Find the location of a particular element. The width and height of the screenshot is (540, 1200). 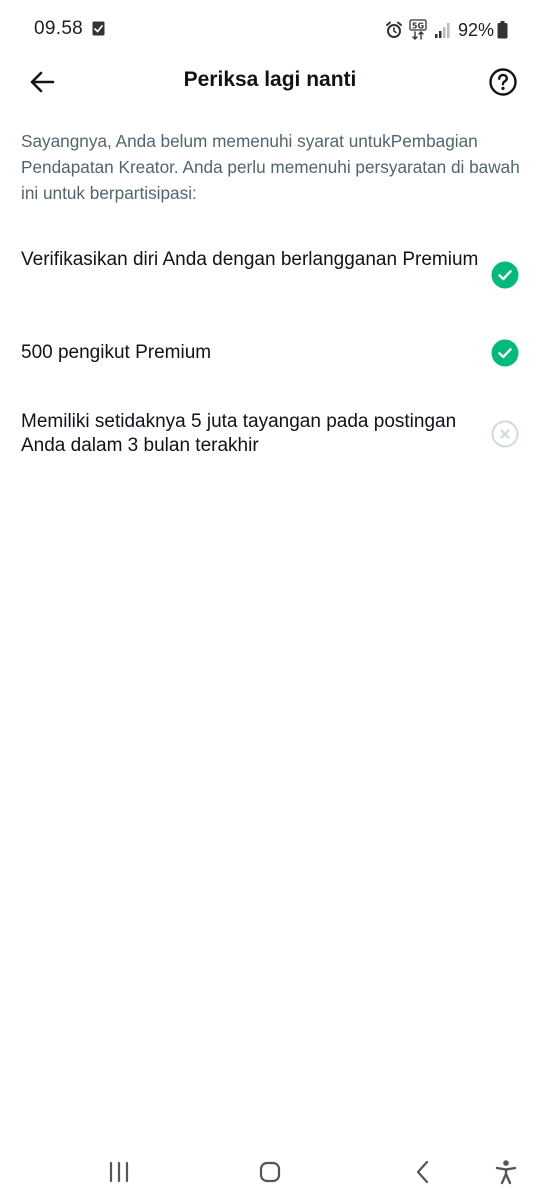

system-navigation-bar is located at coordinates (270, 1170).